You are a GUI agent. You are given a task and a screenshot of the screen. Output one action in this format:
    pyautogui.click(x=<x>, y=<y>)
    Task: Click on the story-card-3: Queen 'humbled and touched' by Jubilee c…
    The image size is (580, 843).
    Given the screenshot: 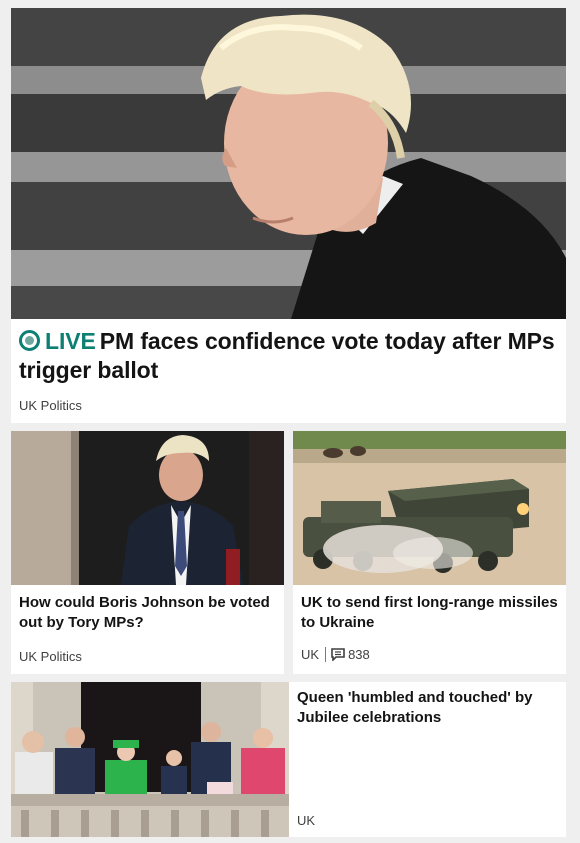 What is the action you would take?
    pyautogui.click(x=427, y=759)
    